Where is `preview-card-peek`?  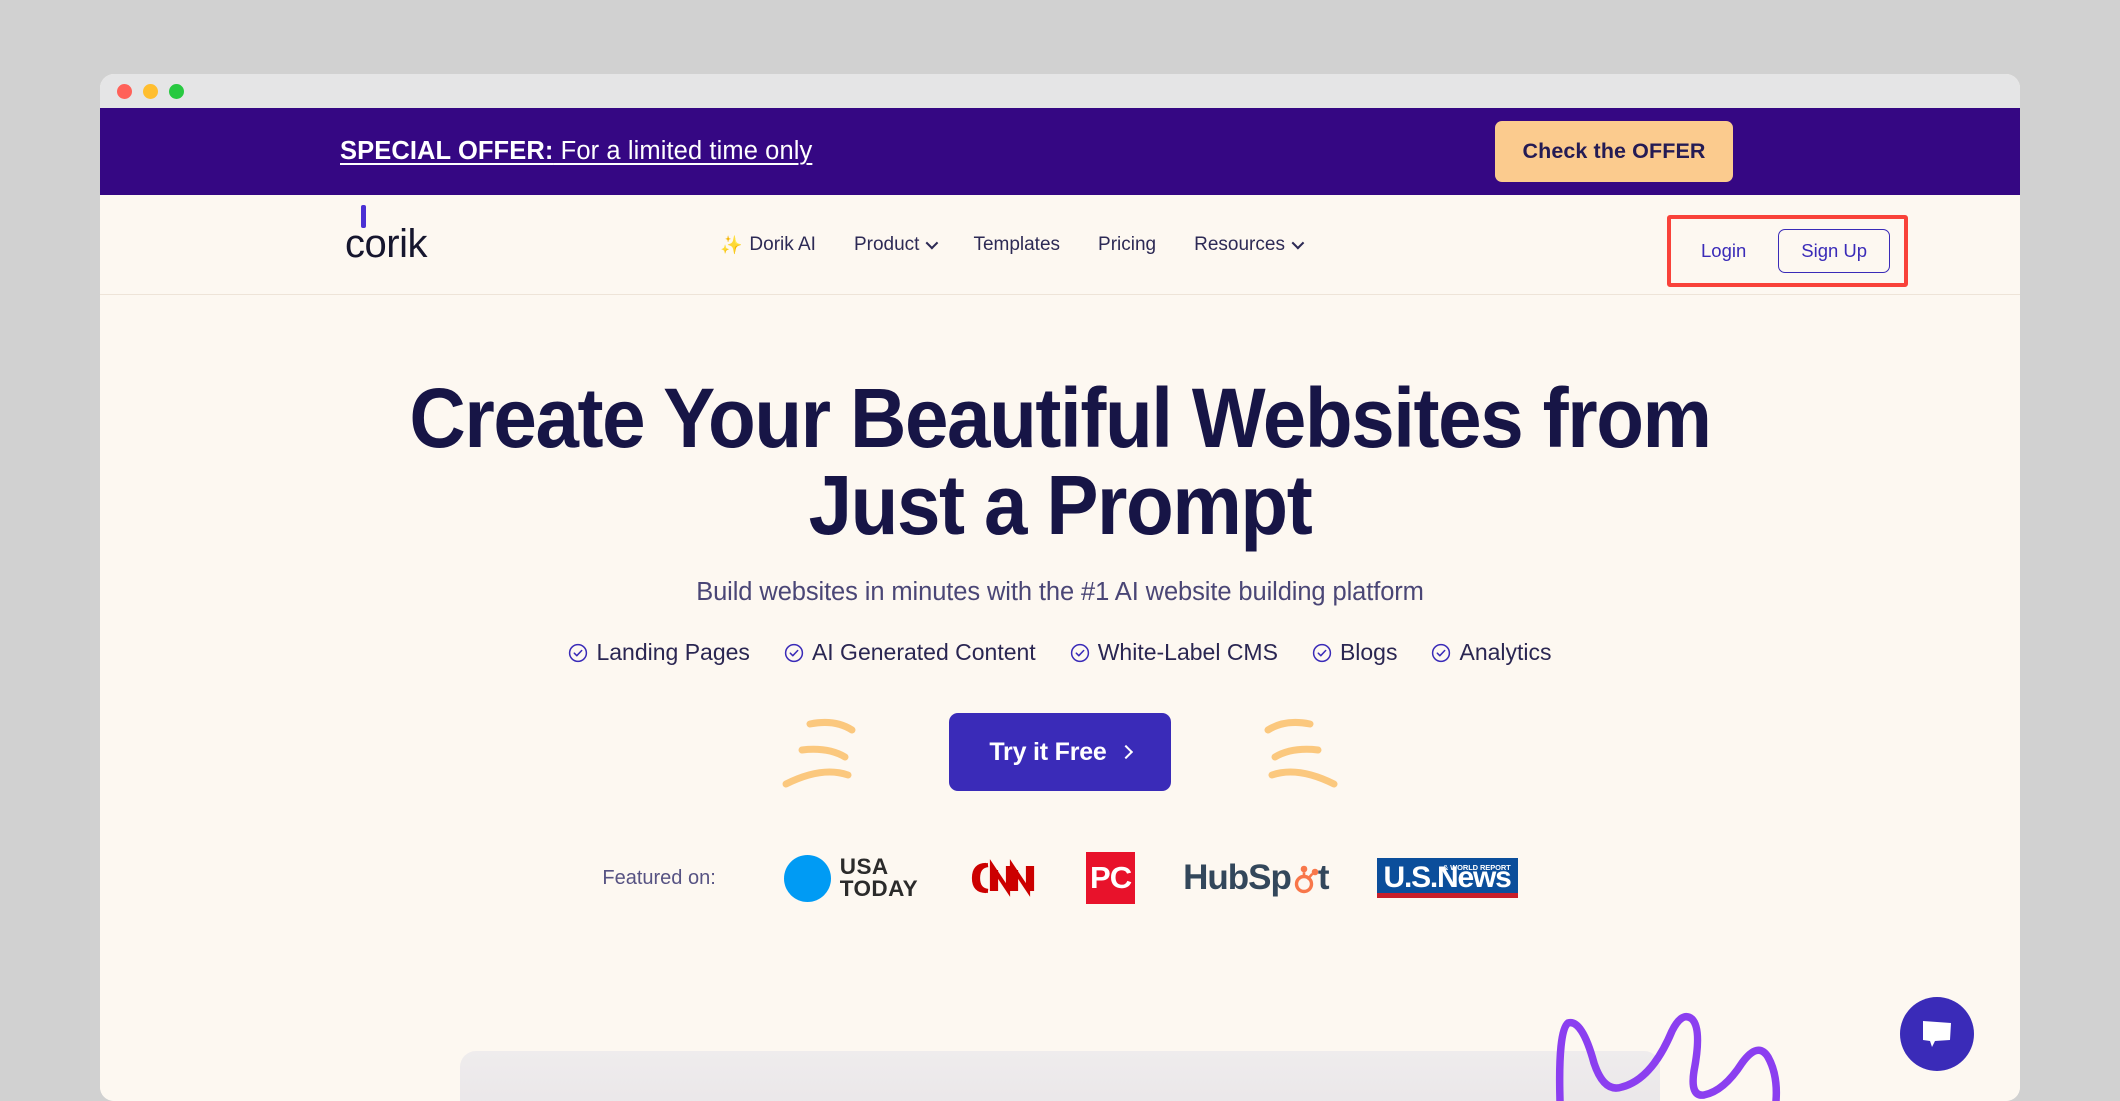
preview-card-peek is located at coordinates (1060, 1076).